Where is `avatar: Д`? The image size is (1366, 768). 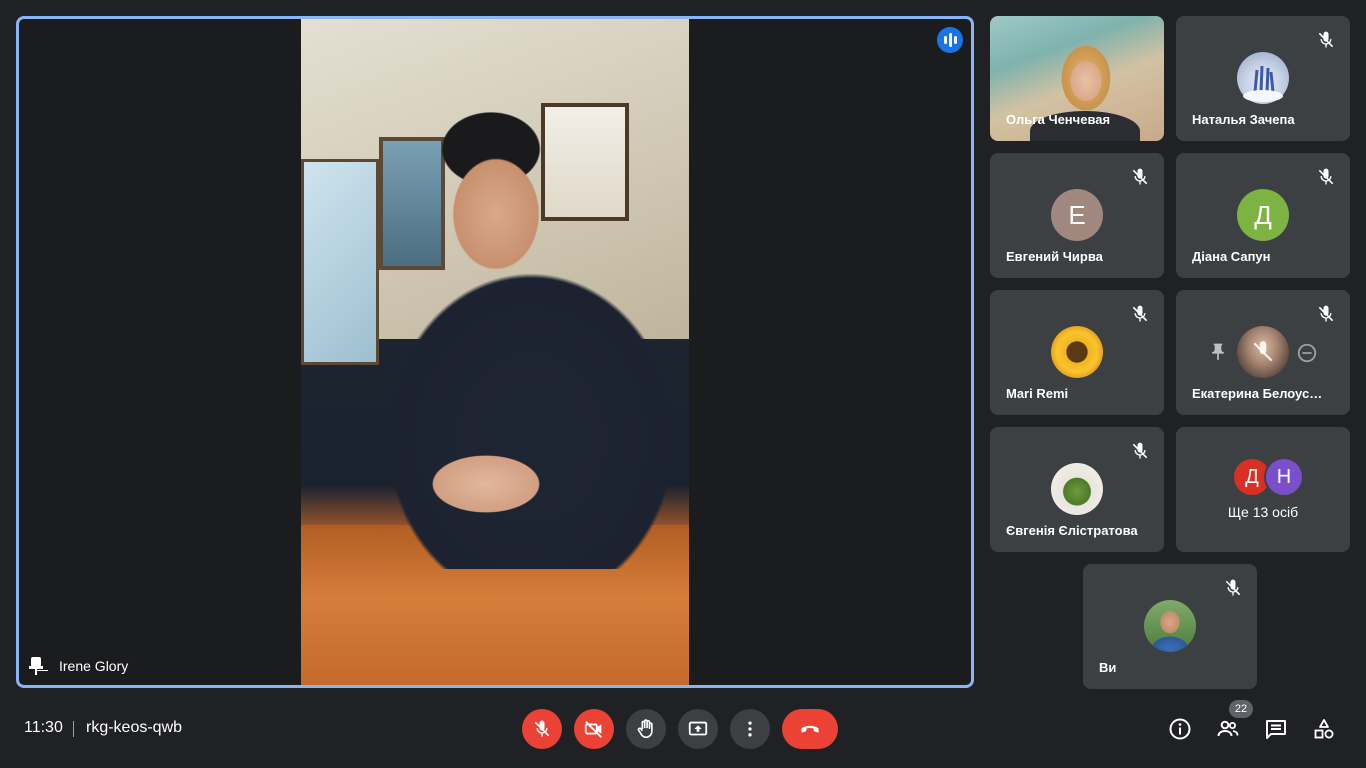 avatar: Д is located at coordinates (1263, 215).